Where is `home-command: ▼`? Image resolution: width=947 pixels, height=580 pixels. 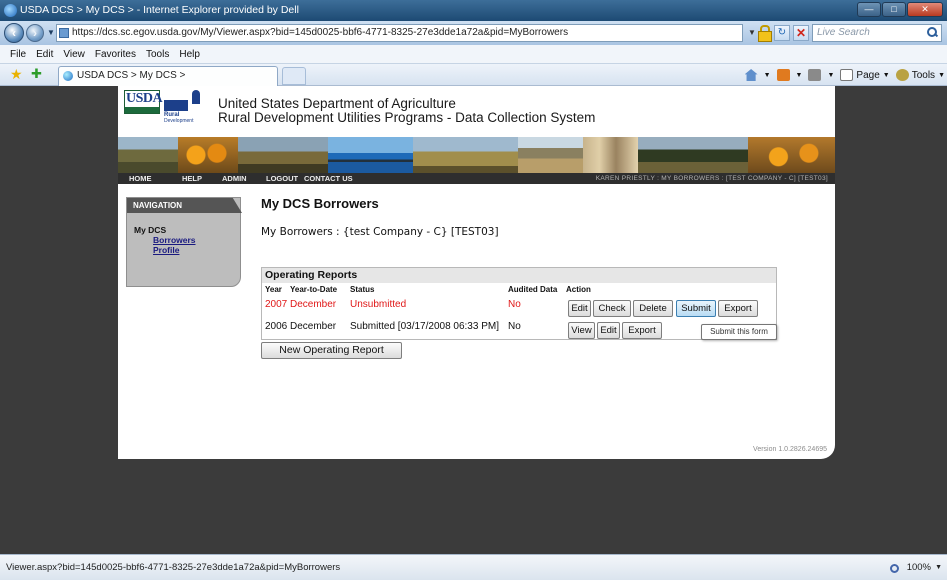
home-command: ▼ is located at coordinates (757, 75).